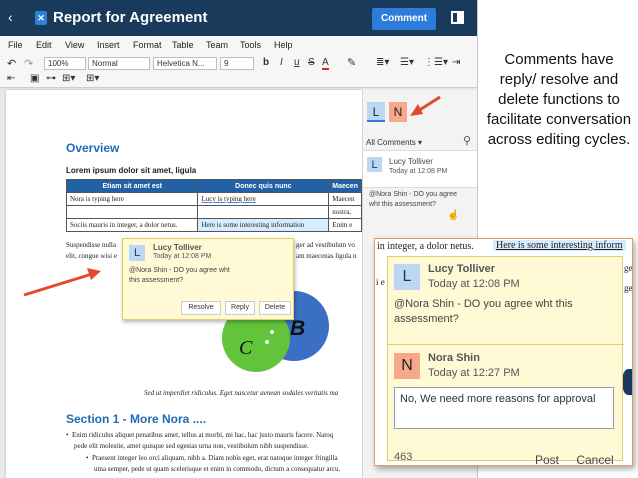 This screenshot has height=478, width=638. I want to click on reply-input: No, We need more reasons for approval, so click(504, 408).